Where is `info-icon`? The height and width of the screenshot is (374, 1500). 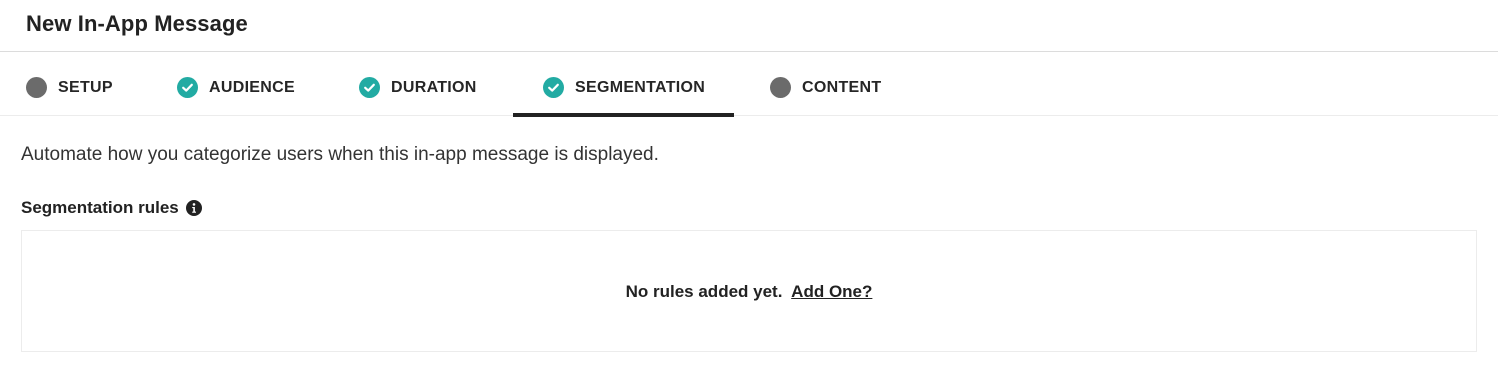 info-icon is located at coordinates (193, 208).